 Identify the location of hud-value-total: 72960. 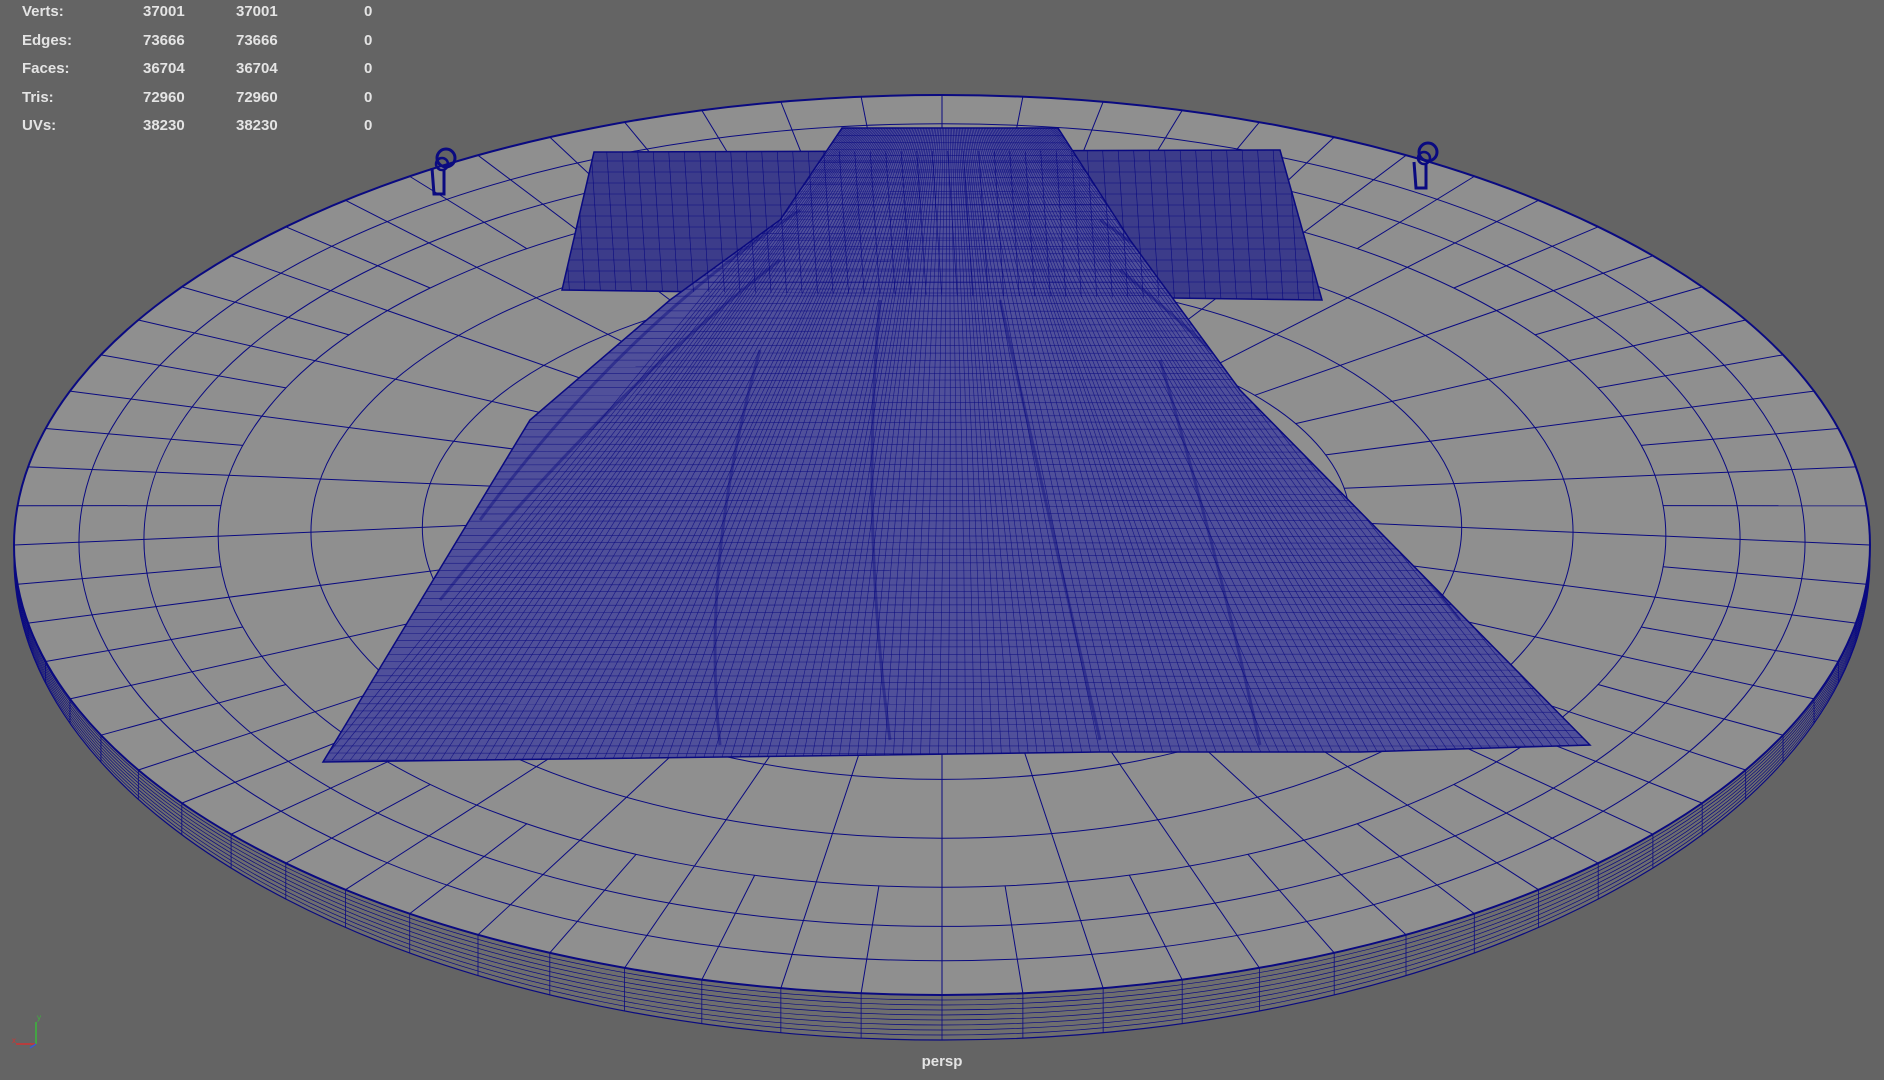
(164, 97).